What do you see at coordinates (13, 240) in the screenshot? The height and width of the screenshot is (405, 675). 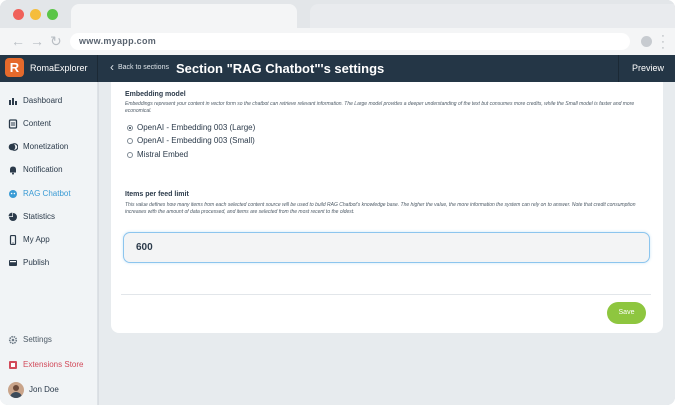 I see `phone-icon` at bounding box center [13, 240].